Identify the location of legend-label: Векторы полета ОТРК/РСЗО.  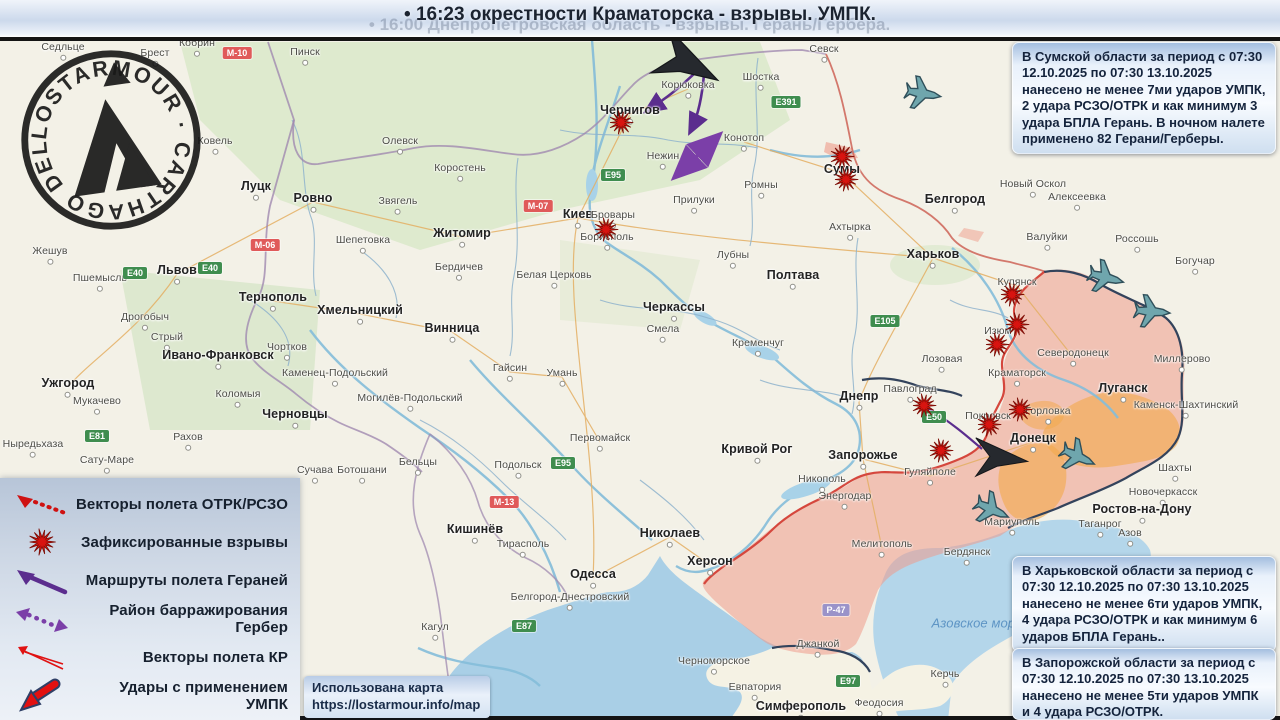
(181, 504).